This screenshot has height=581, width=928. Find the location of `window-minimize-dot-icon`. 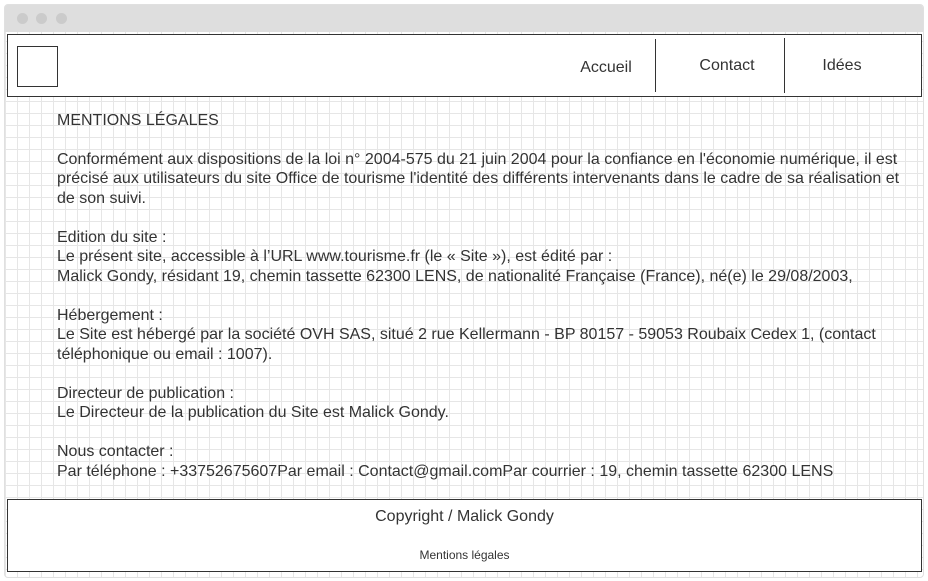

window-minimize-dot-icon is located at coordinates (41, 18).